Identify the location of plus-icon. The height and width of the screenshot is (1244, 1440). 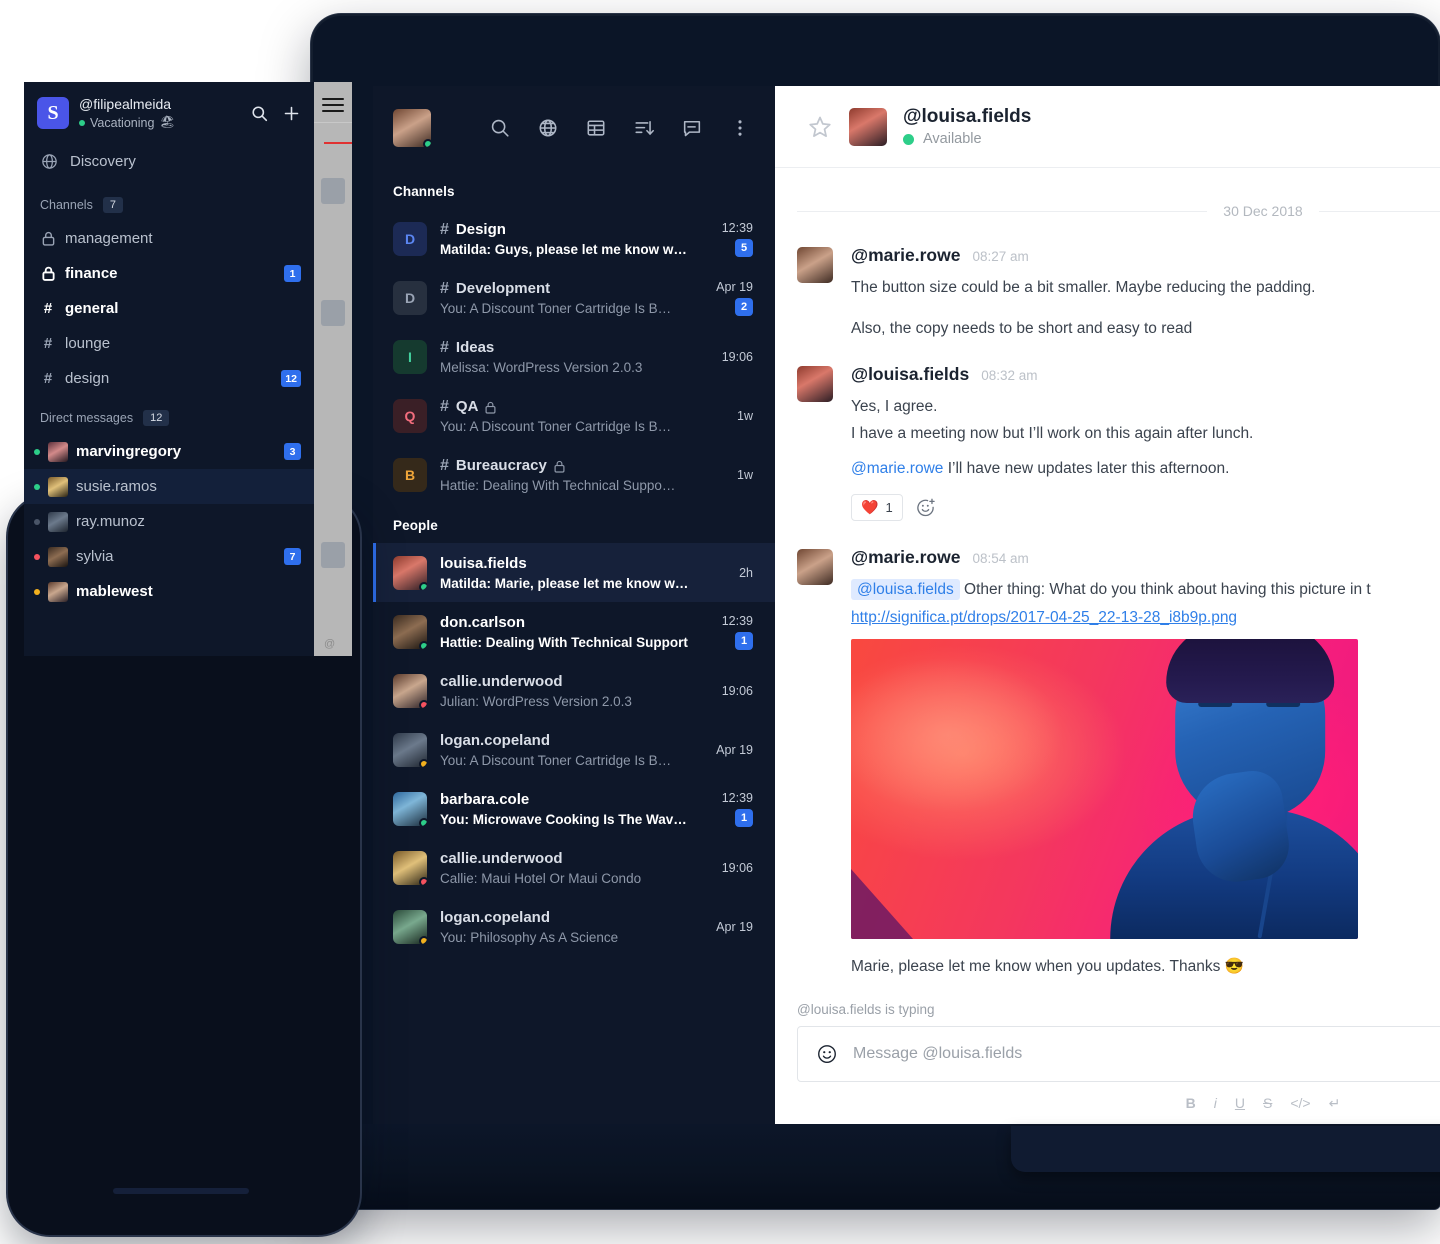
(291, 113).